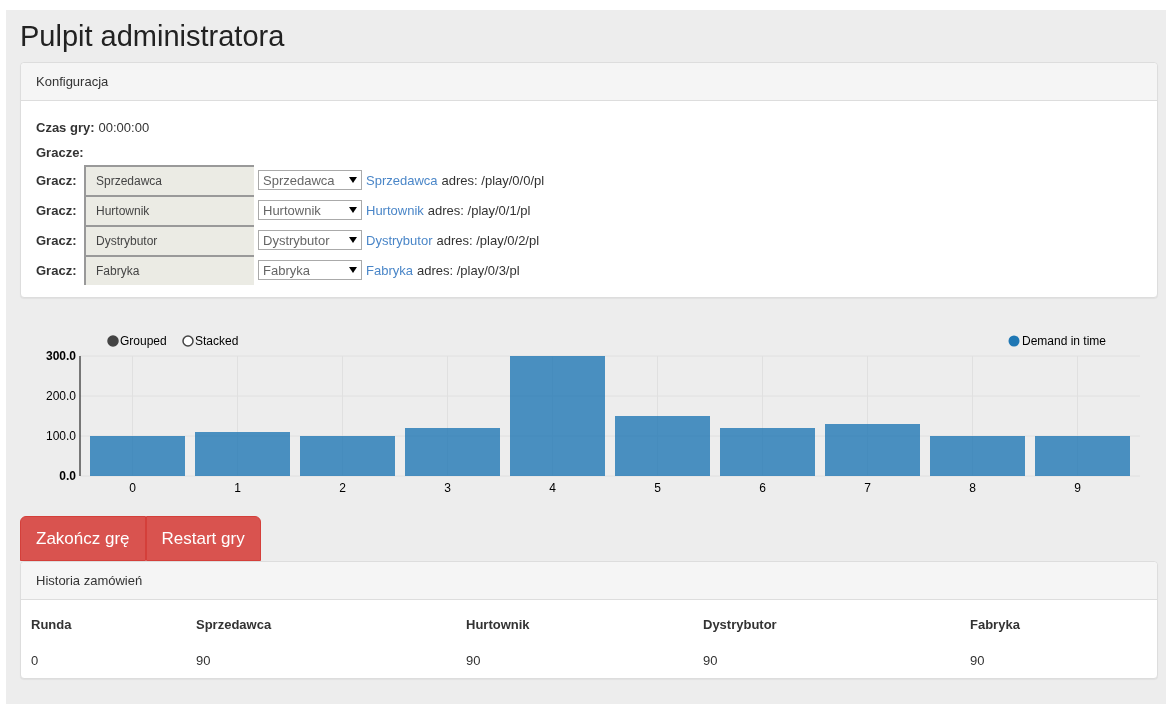  What do you see at coordinates (468, 270) in the screenshot?
I see `address-text: adres: /play/0/3/pl` at bounding box center [468, 270].